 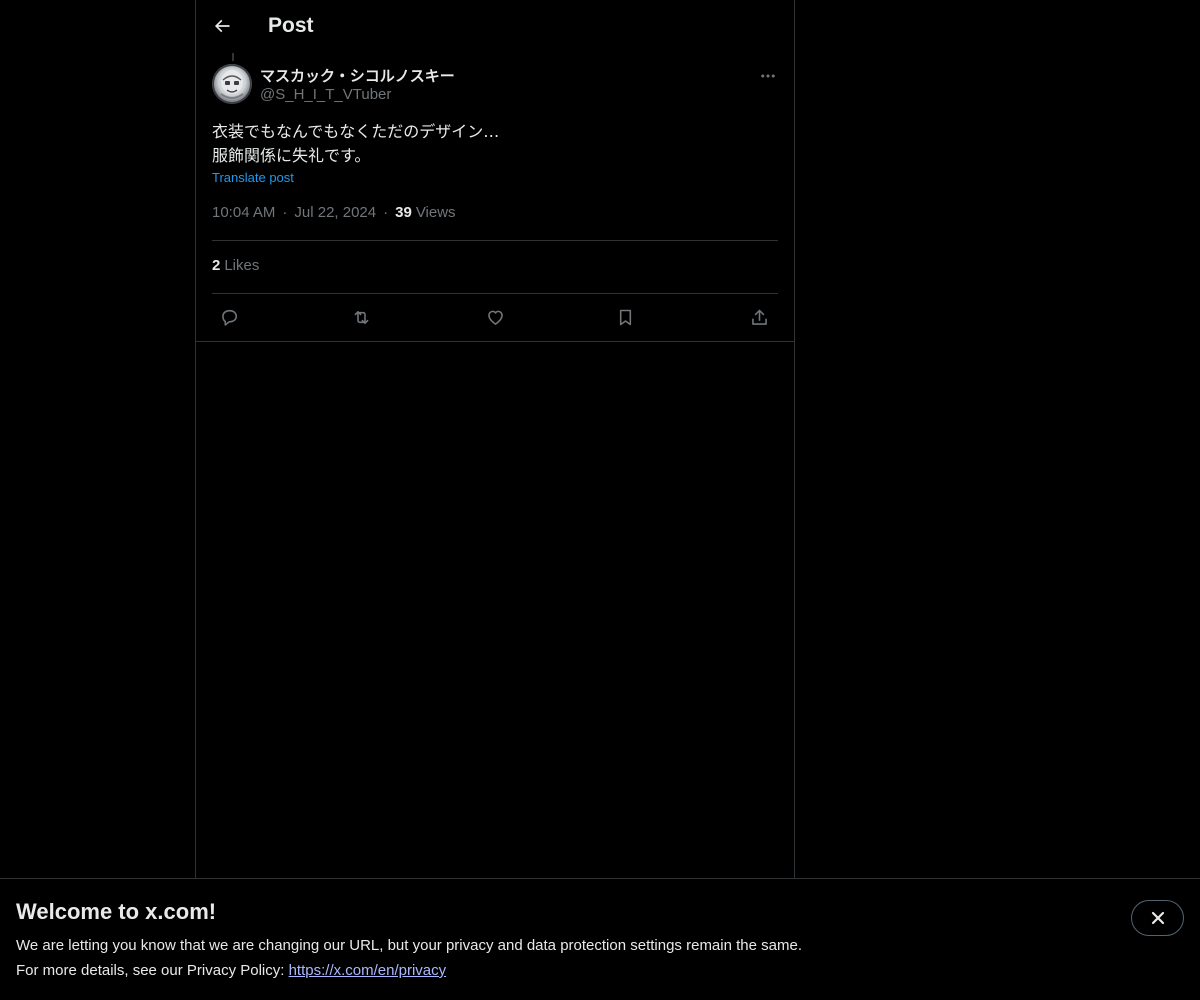 I want to click on post-text-line: 服飾関係に失礼です。, so click(x=291, y=155).